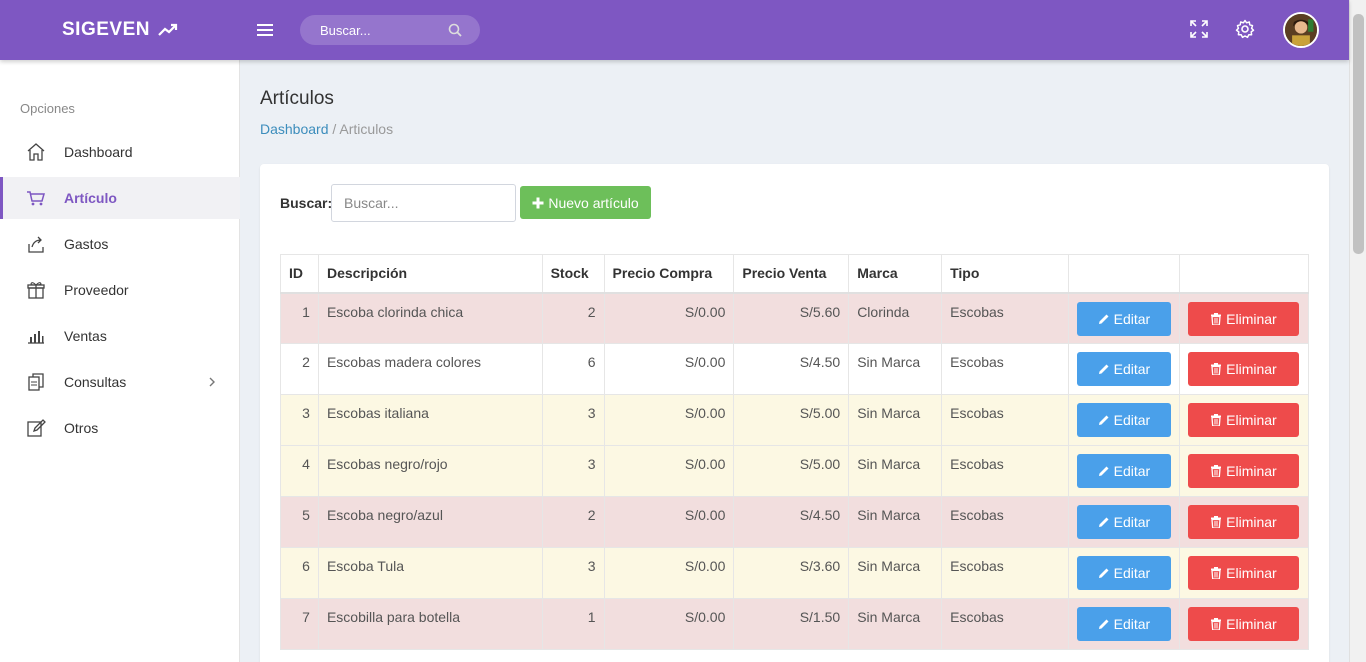 This screenshot has width=1366, height=662. I want to click on article-search-input, so click(423, 203).